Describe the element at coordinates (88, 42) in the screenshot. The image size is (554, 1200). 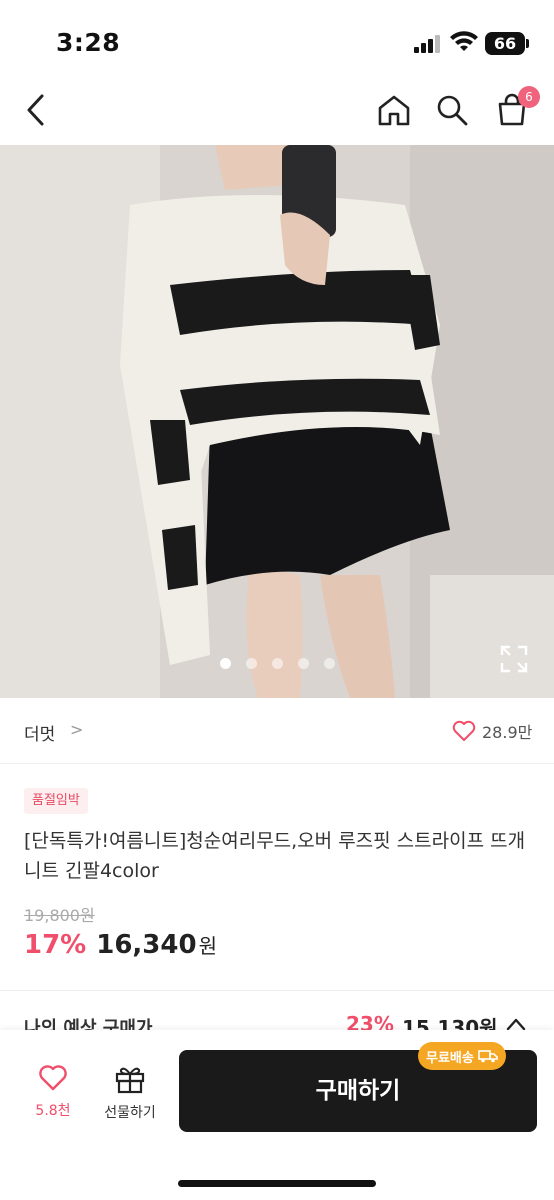
I see `status-time: 3:28` at that location.